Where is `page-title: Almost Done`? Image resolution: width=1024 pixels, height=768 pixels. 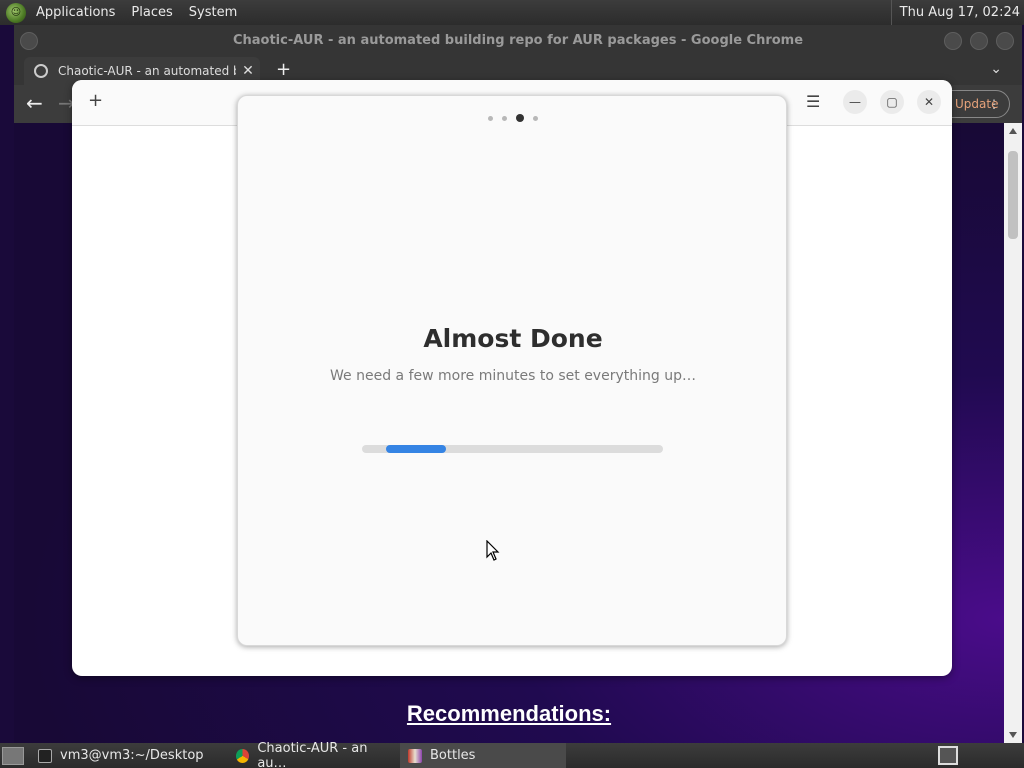 page-title: Almost Done is located at coordinates (513, 338).